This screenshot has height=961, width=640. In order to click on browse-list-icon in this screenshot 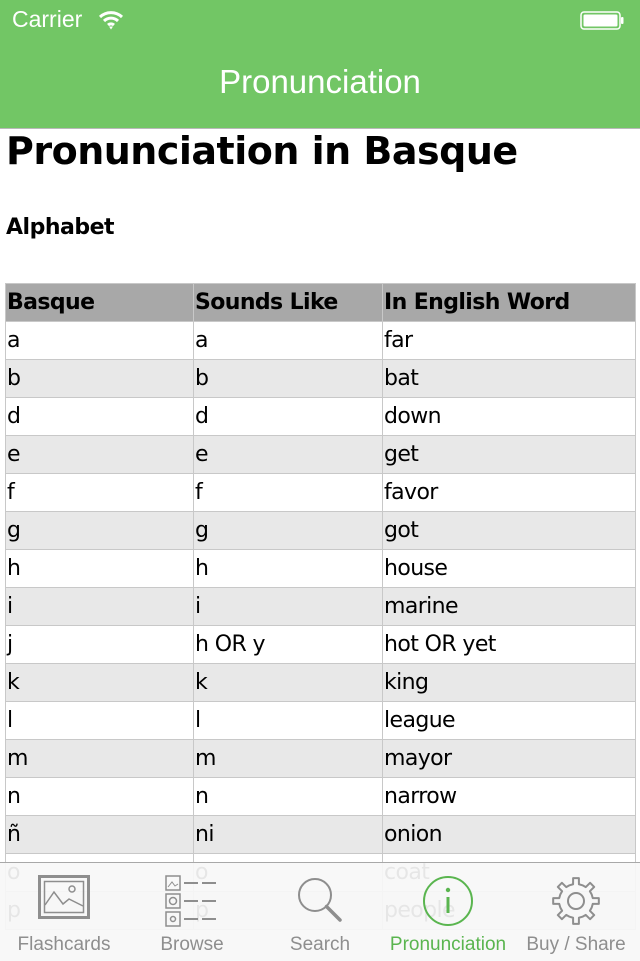, I will do `click(190, 901)`.